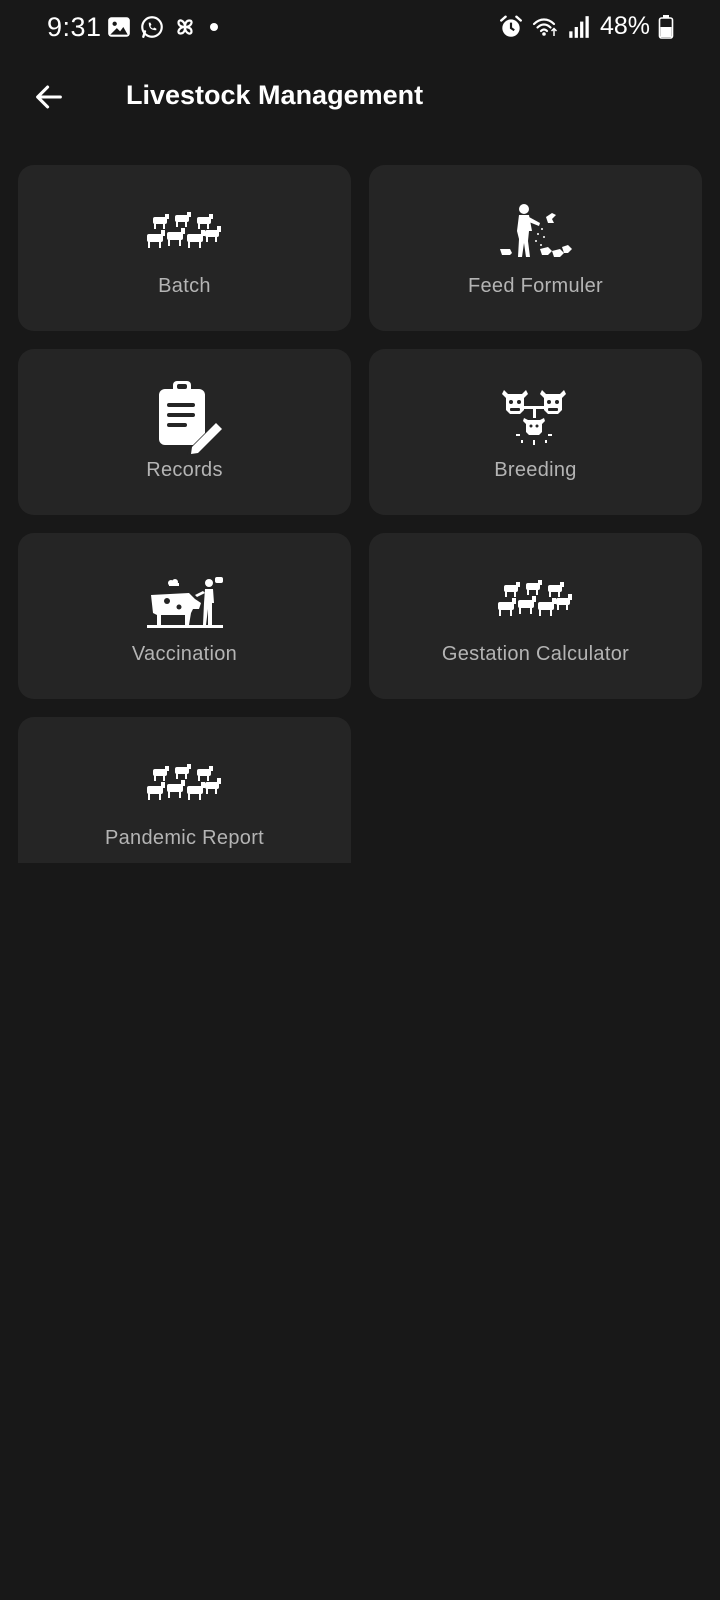  Describe the element at coordinates (185, 417) in the screenshot. I see `clipboard-edit-icon` at that location.